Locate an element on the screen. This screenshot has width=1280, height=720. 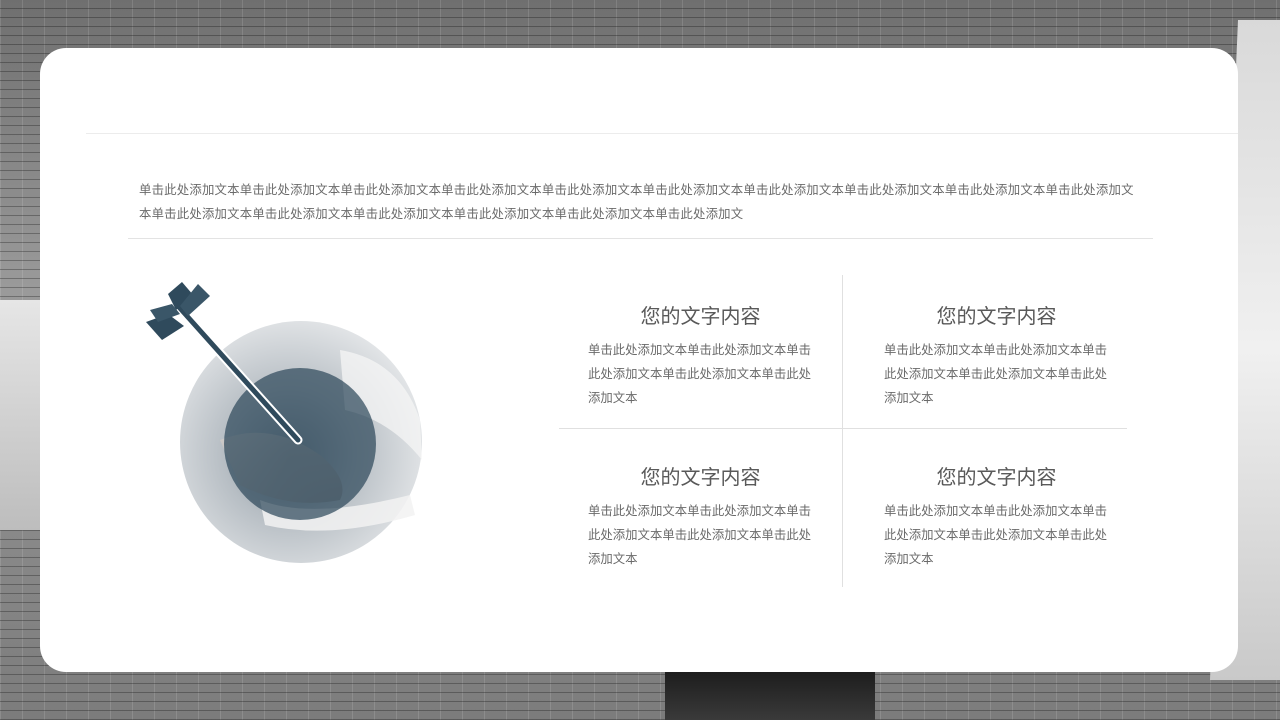
target-arrow-icon is located at coordinates (284, 422).